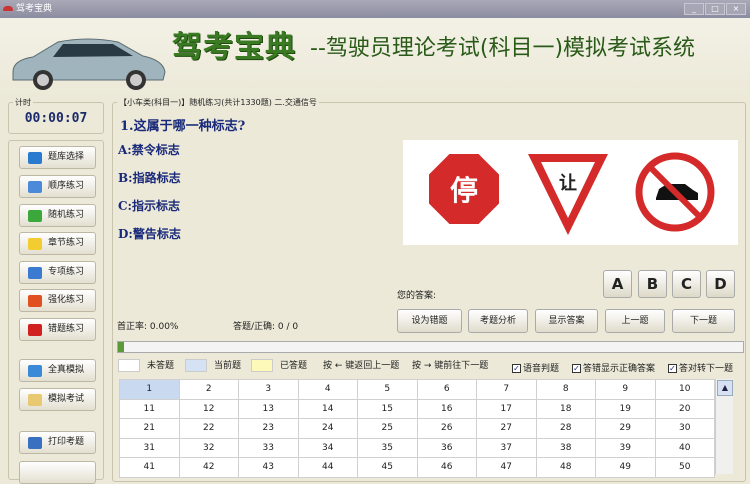 The image size is (750, 484). I want to click on question-cell: 13, so click(268, 408).